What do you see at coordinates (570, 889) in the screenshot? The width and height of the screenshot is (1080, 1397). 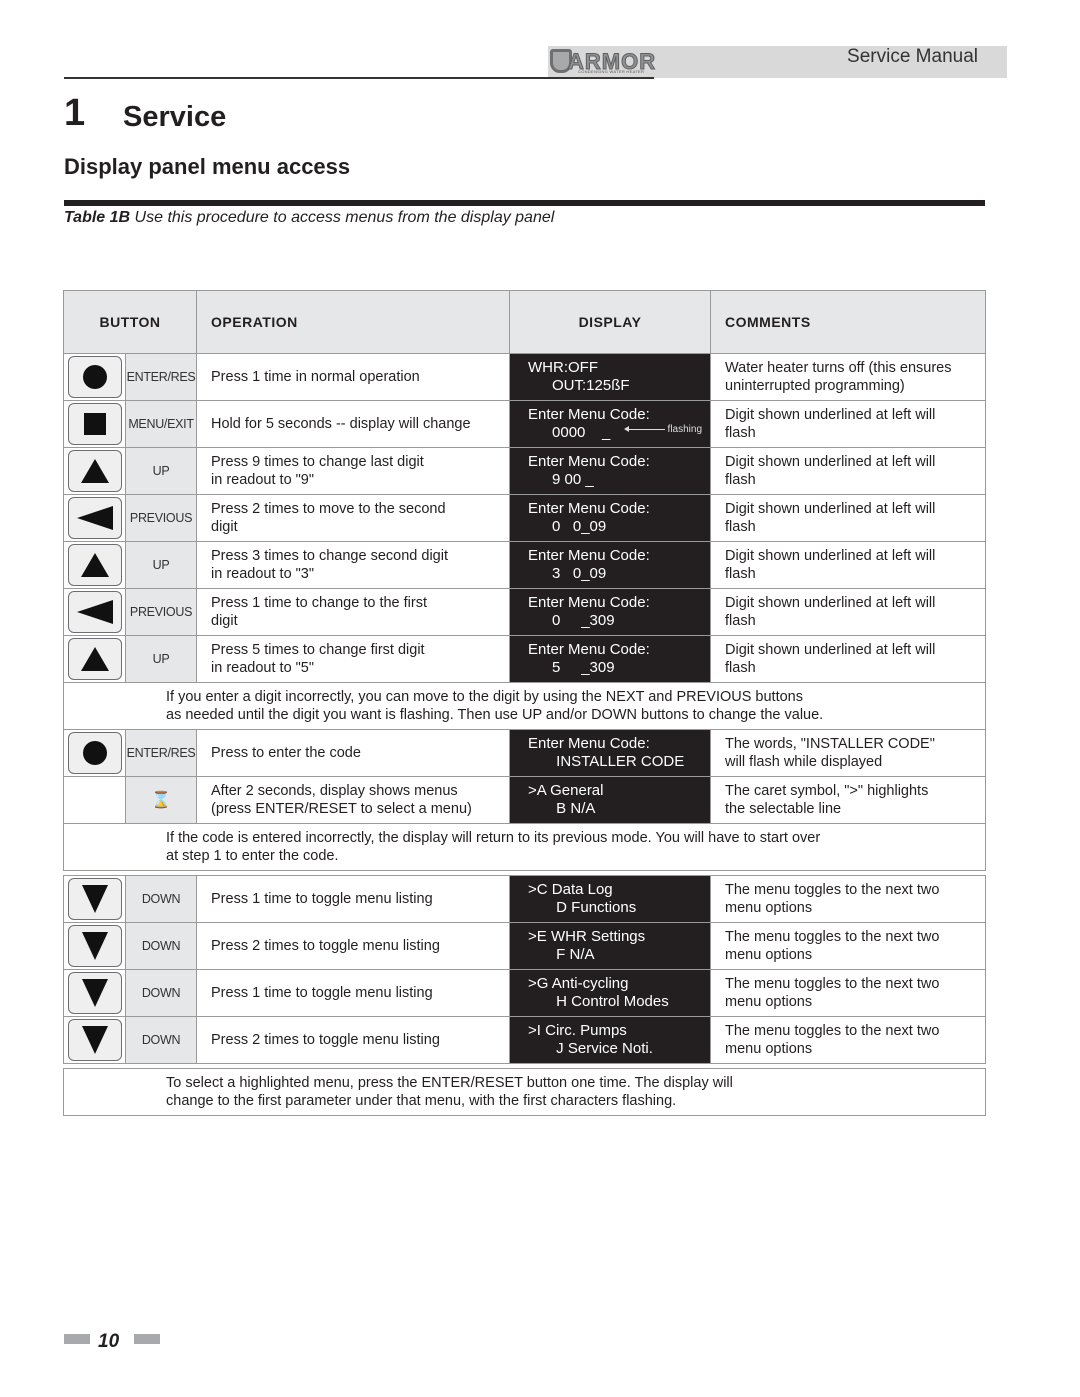 I see `display-line: >C Data Log` at bounding box center [570, 889].